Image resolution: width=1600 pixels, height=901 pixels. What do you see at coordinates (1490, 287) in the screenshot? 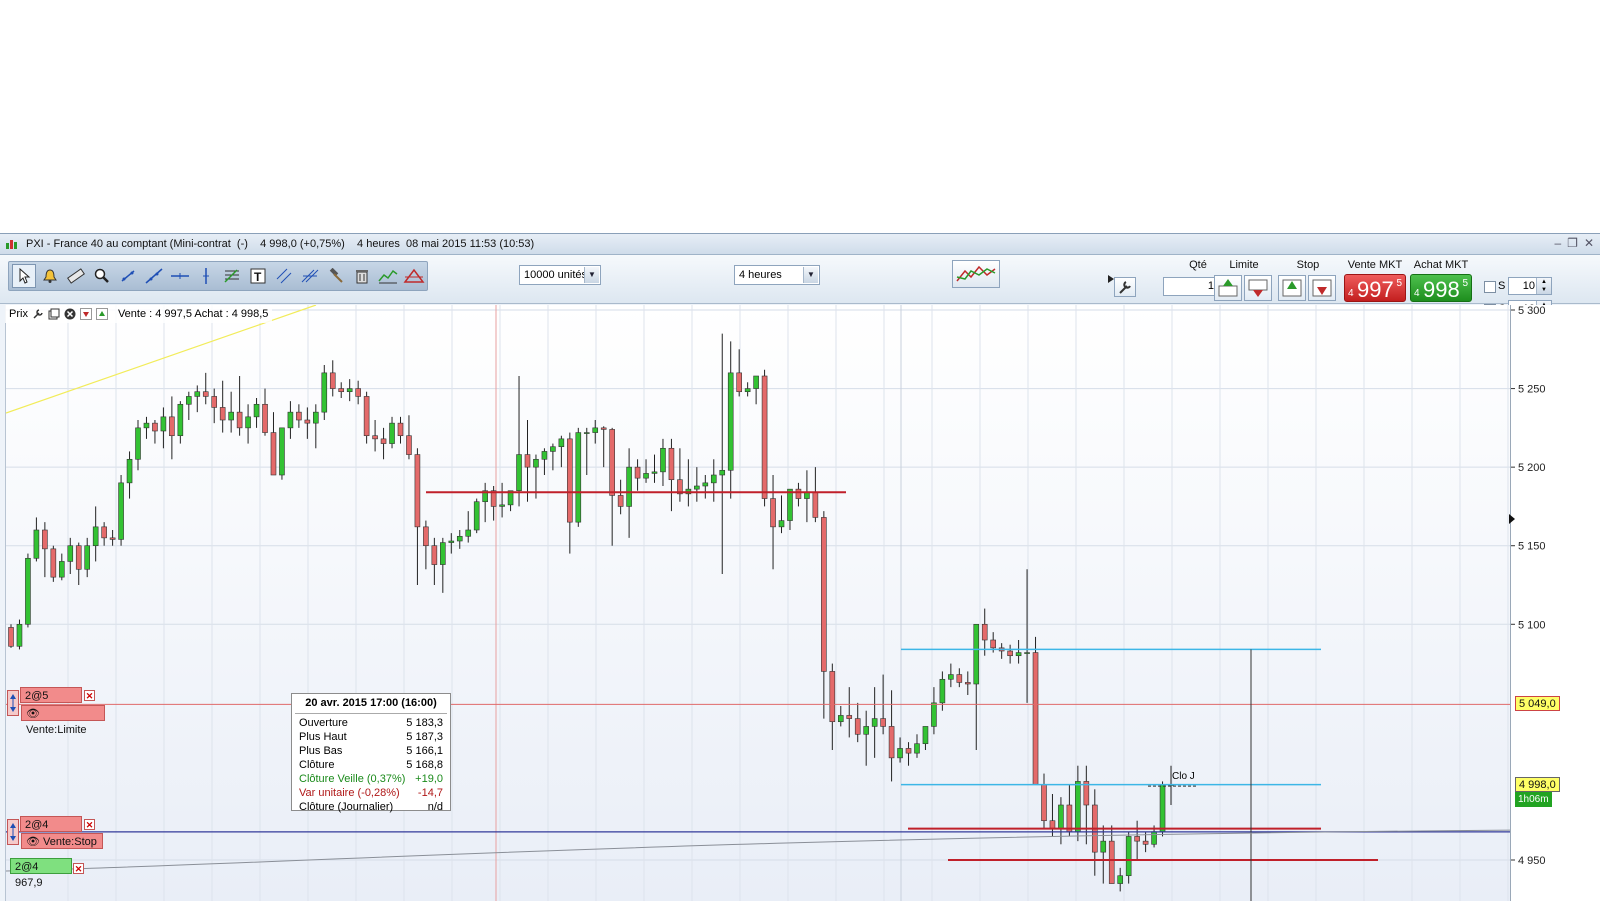
I see `s-checkbox` at bounding box center [1490, 287].